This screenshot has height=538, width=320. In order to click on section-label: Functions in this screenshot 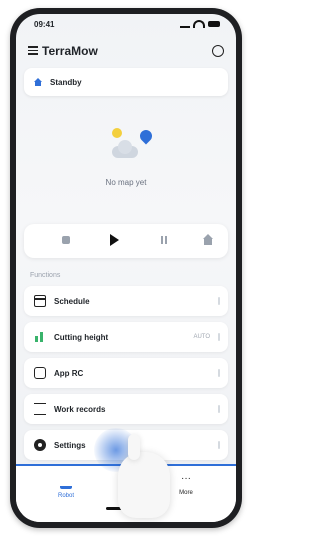, I will do `click(45, 275)`.